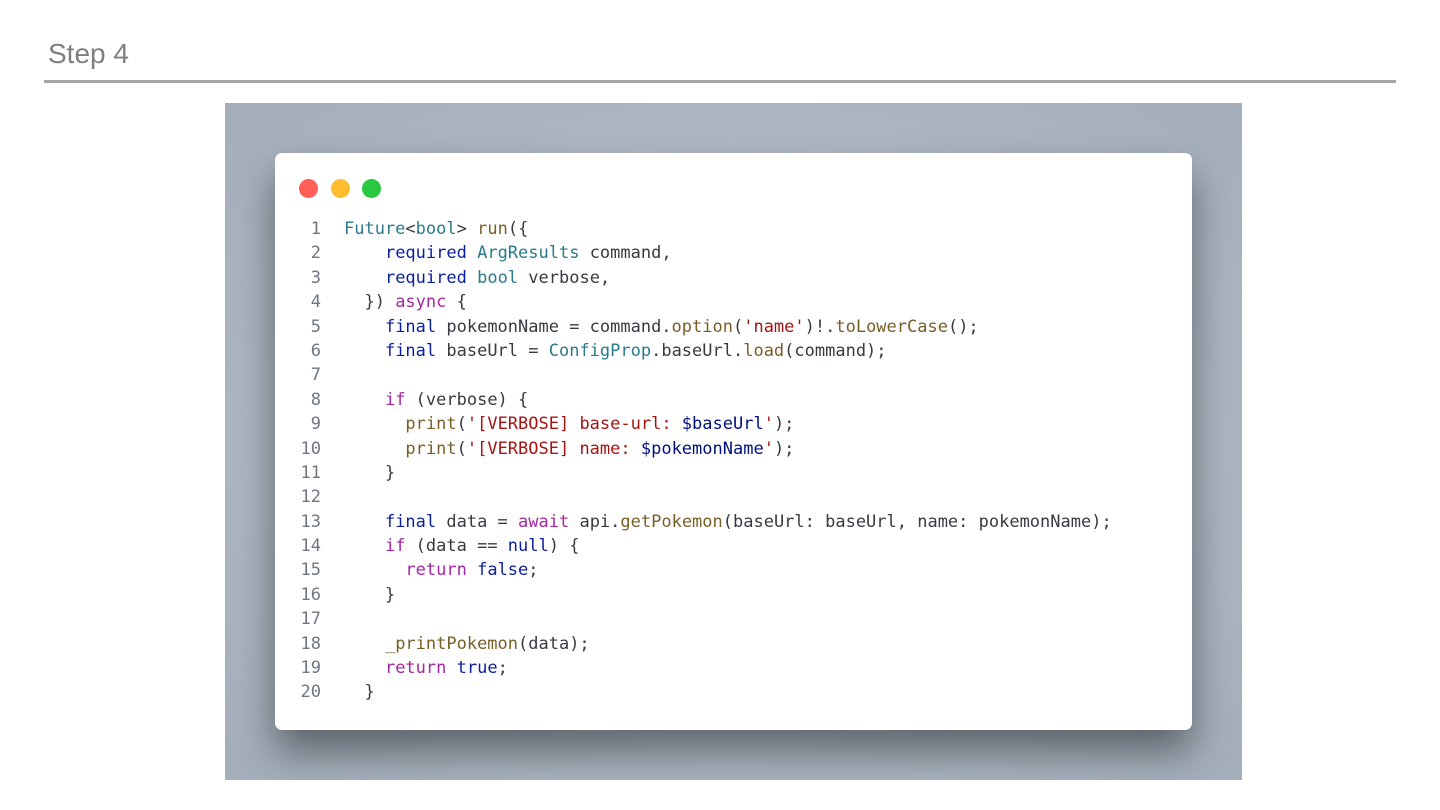 The width and height of the screenshot is (1440, 810). I want to click on line-number: 1, so click(315, 229).